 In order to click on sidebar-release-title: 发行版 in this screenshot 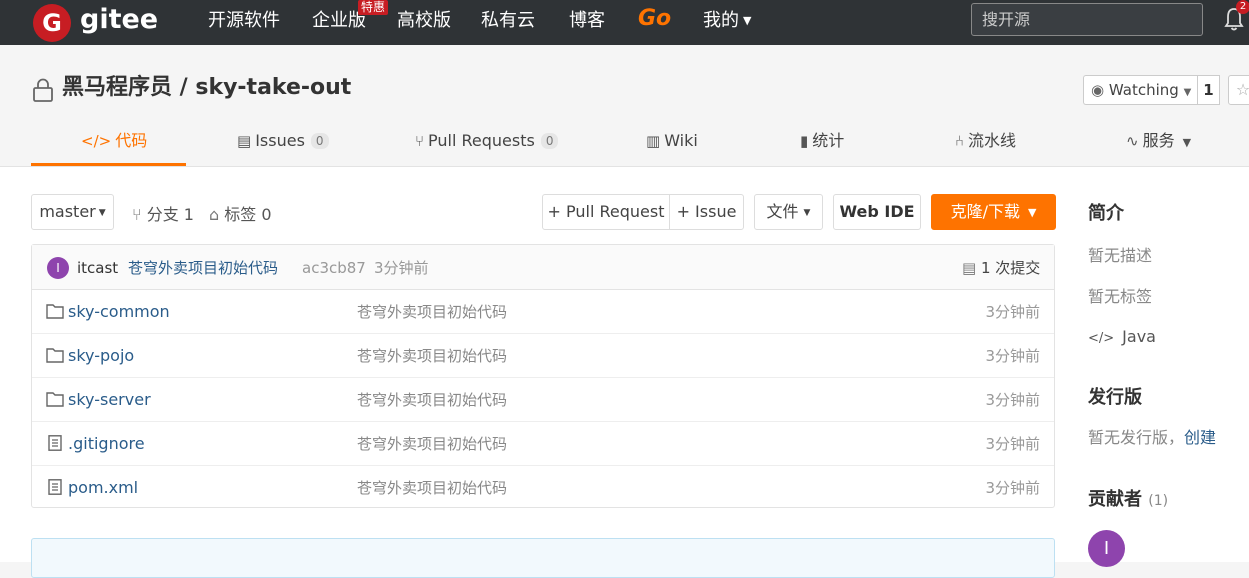, I will do `click(1115, 397)`.